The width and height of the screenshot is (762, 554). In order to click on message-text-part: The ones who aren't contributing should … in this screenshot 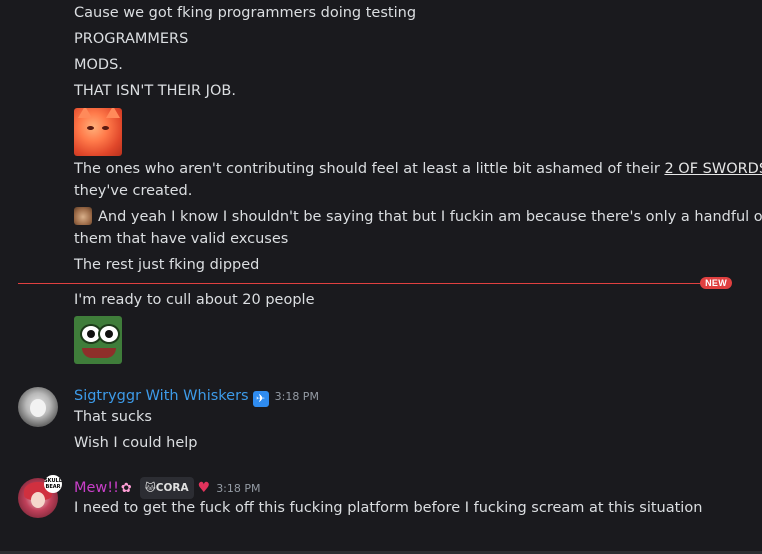, I will do `click(369, 169)`.